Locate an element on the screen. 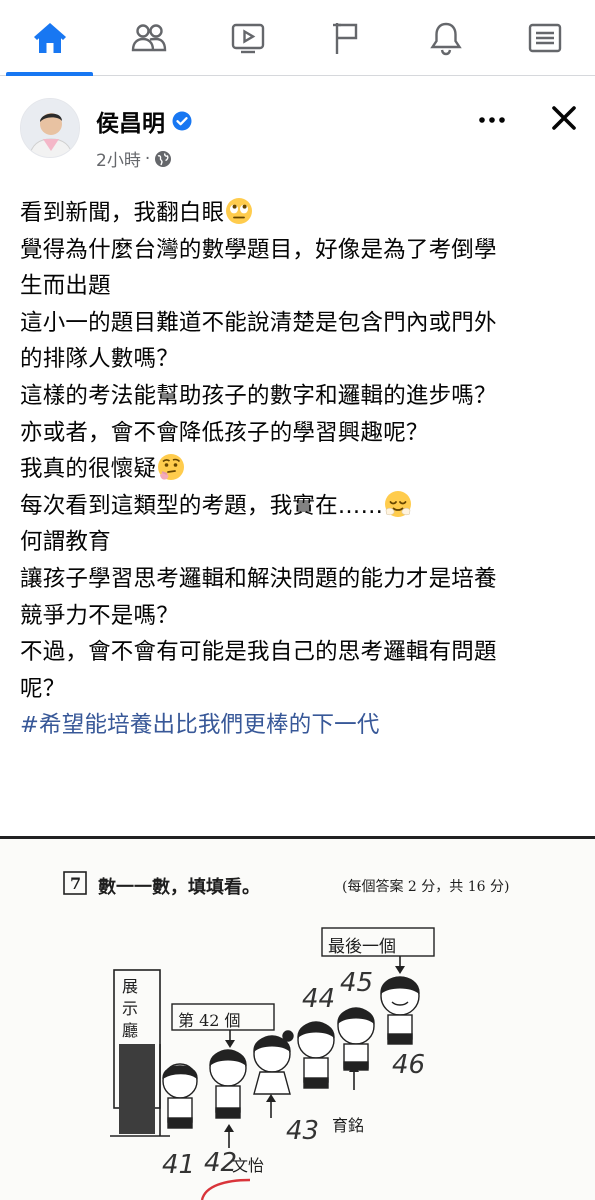 The width and height of the screenshot is (595, 1200). post-line: 何謂教育 is located at coordinates (65, 542).